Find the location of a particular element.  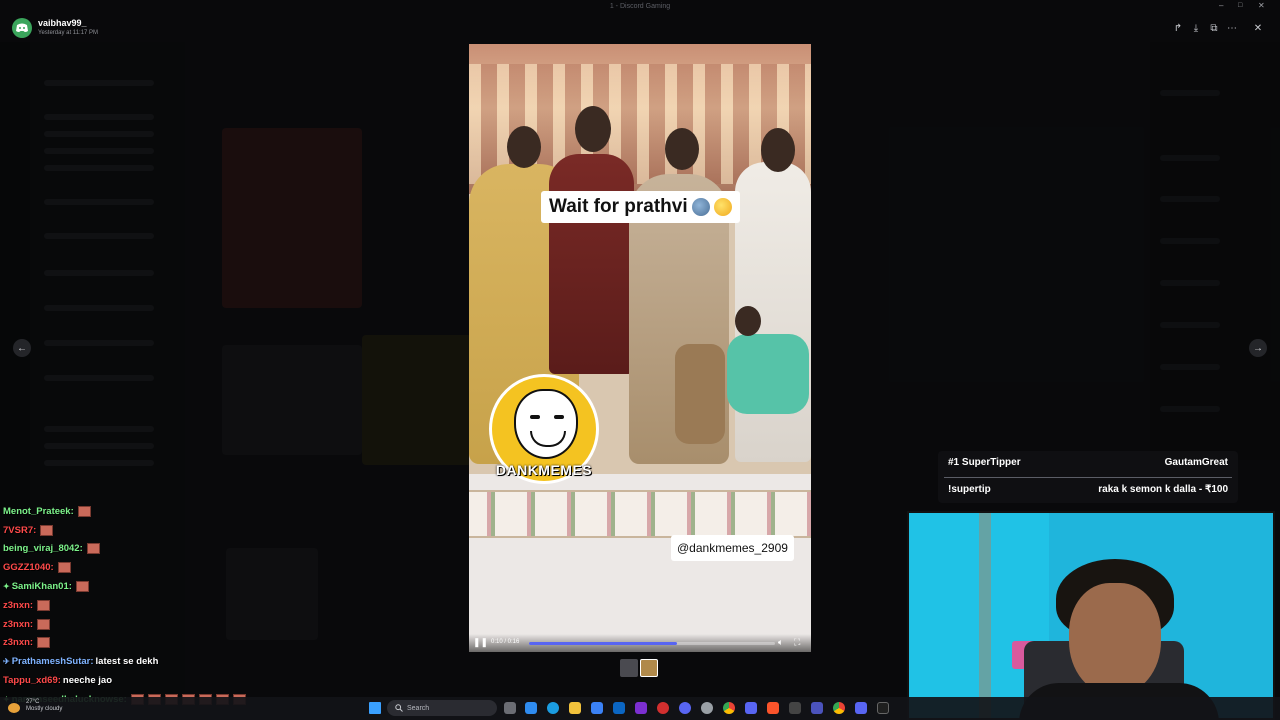

previous-media-button: ← is located at coordinates (22, 348).